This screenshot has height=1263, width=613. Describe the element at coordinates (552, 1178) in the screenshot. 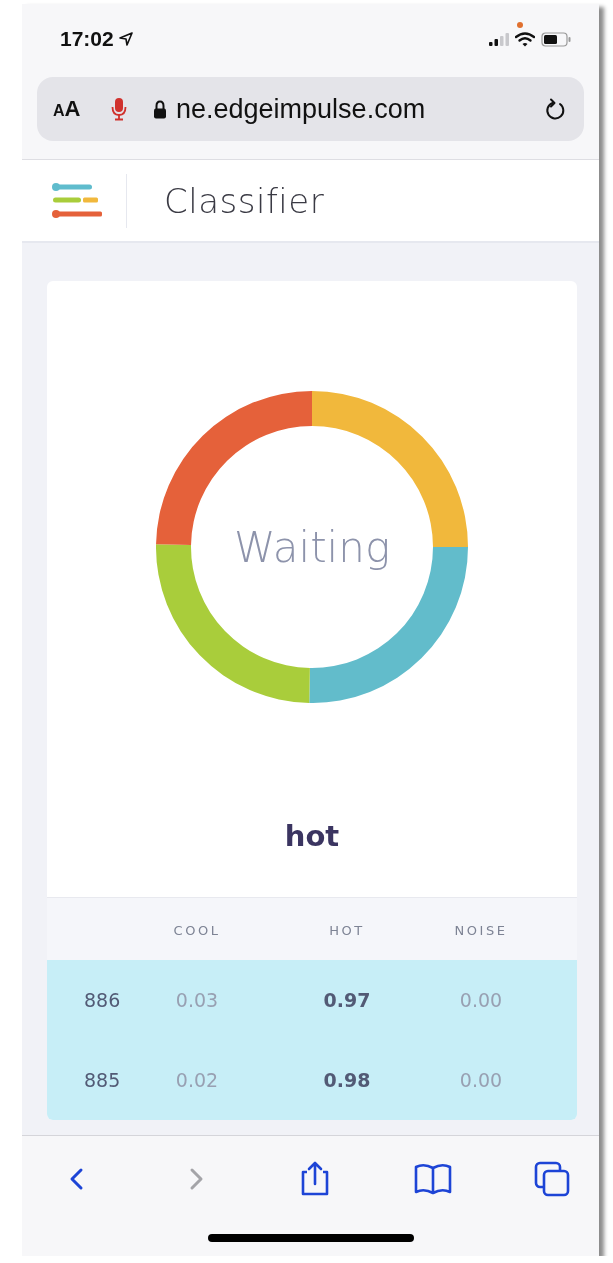

I see `tabs-icon` at that location.